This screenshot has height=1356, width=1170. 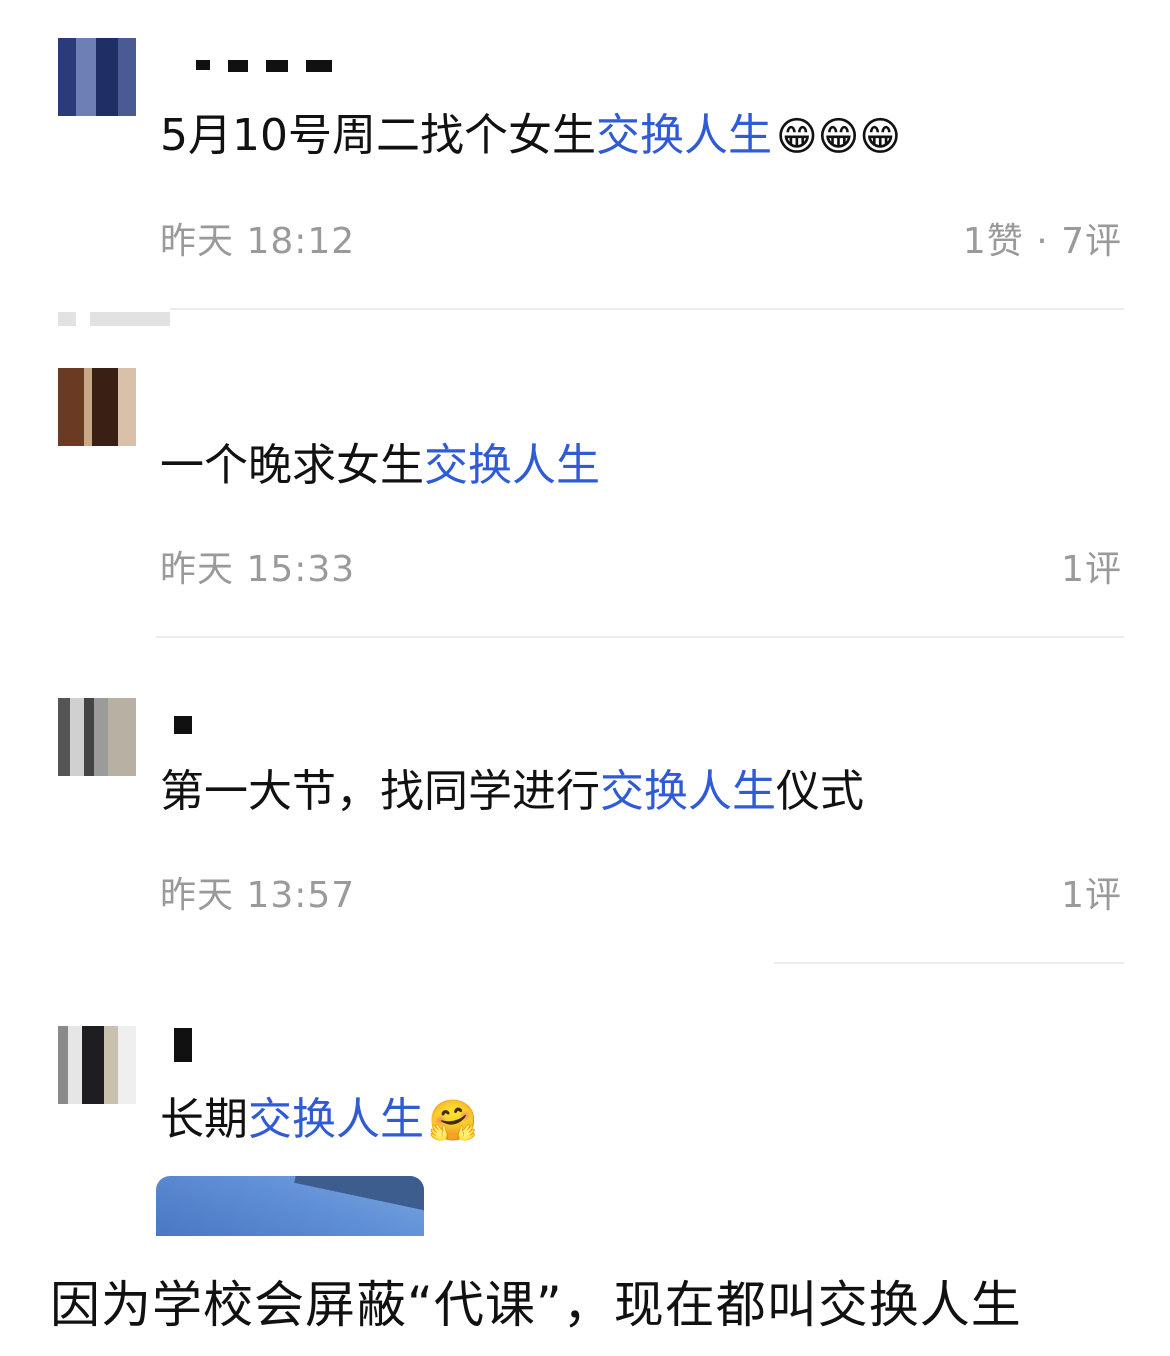 I want to click on post-text: 长期交换人生 🤗, so click(x=650, y=1120).